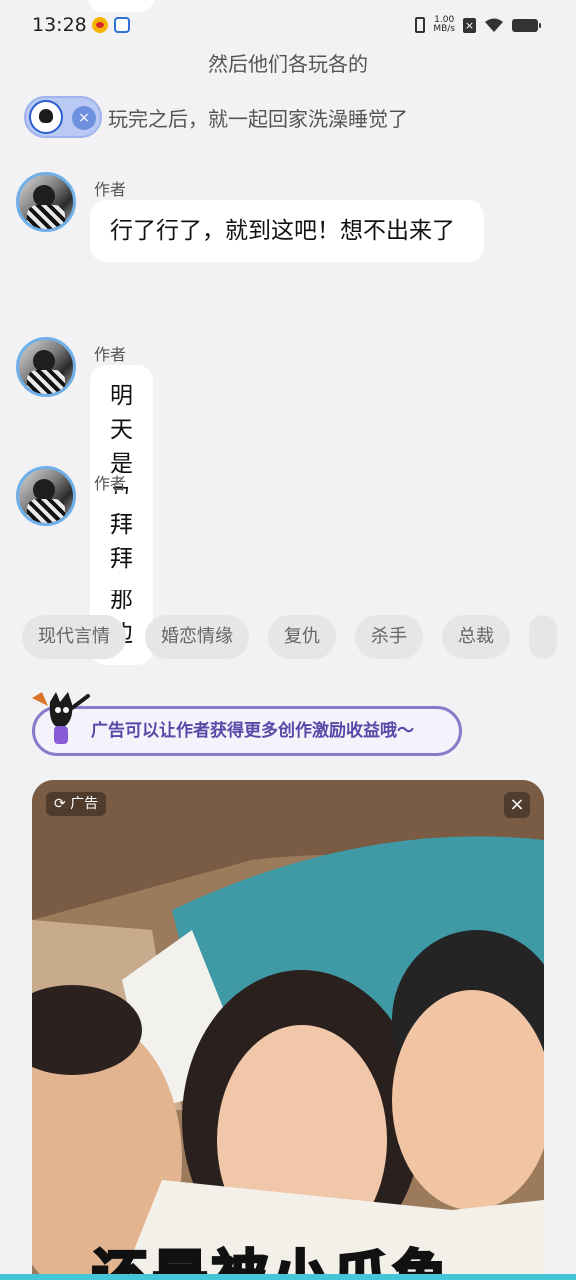 This screenshot has height=1280, width=576. I want to click on ad-label-text: 广告, so click(84, 804).